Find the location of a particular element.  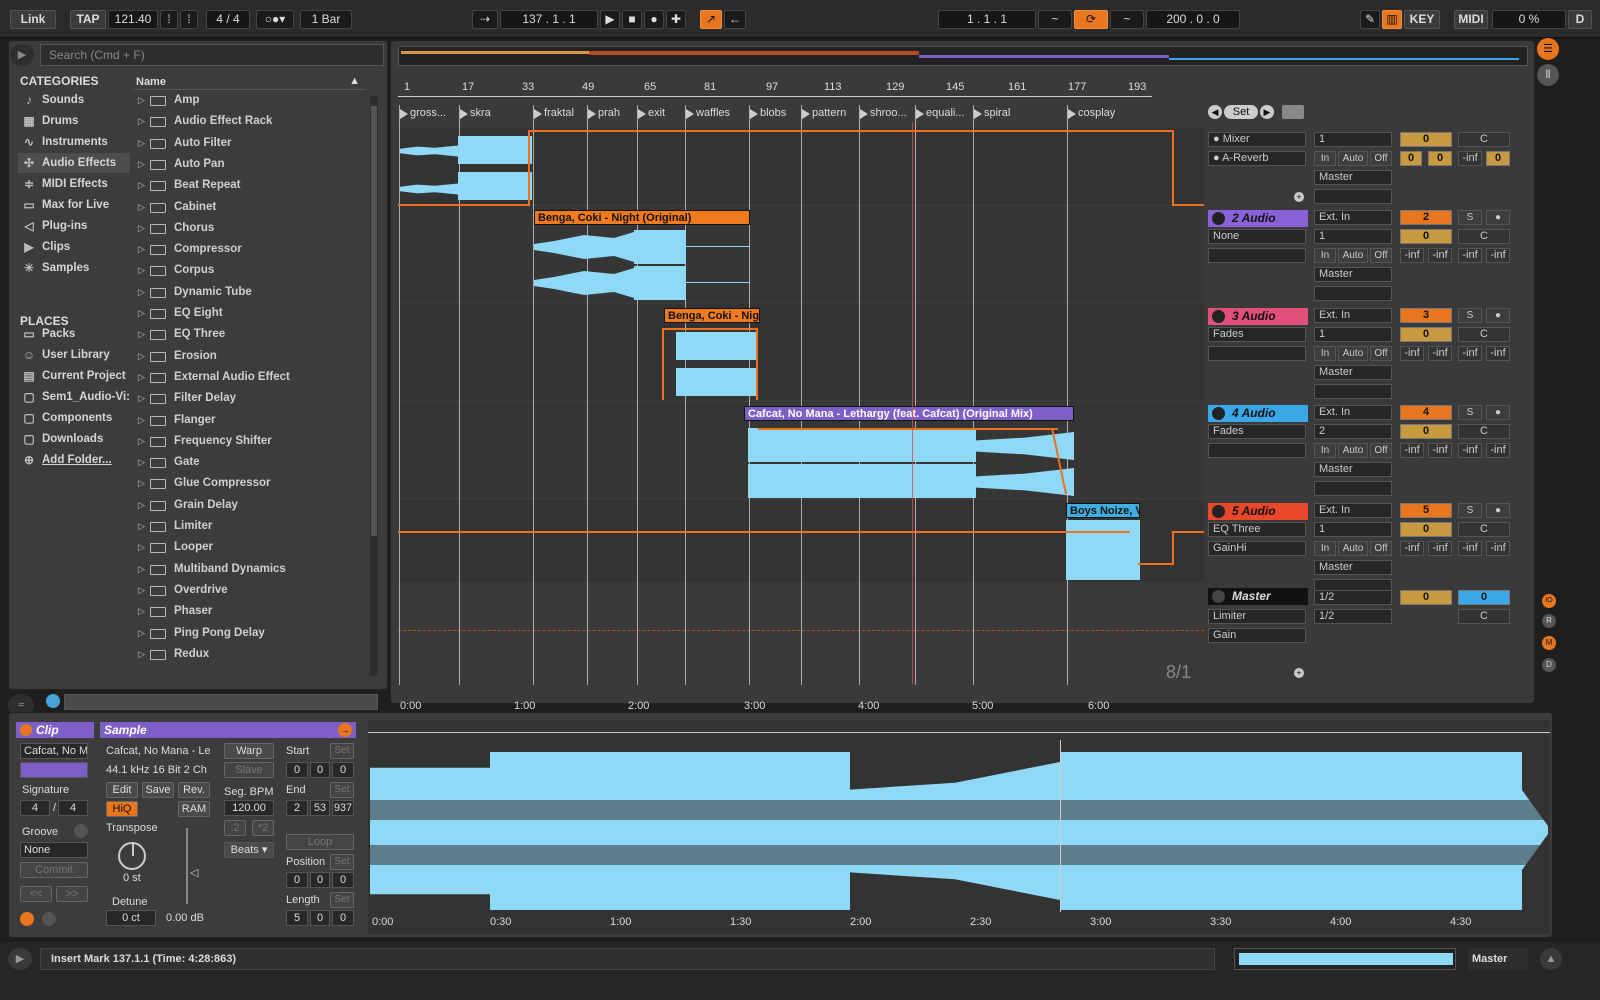

category-item: ✳ Samples is located at coordinates (74, 268).